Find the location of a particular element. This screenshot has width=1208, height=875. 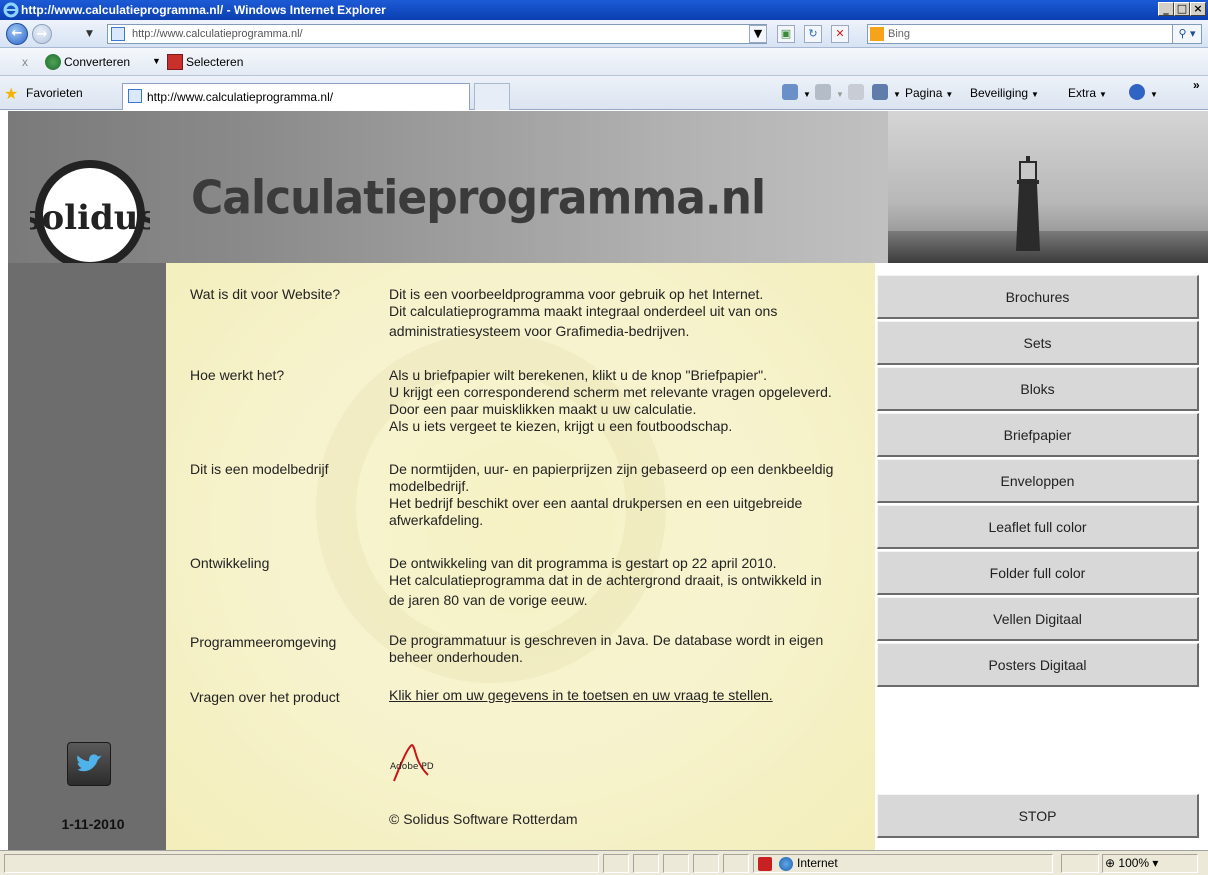

close-window-button: × is located at coordinates (1198, 9).